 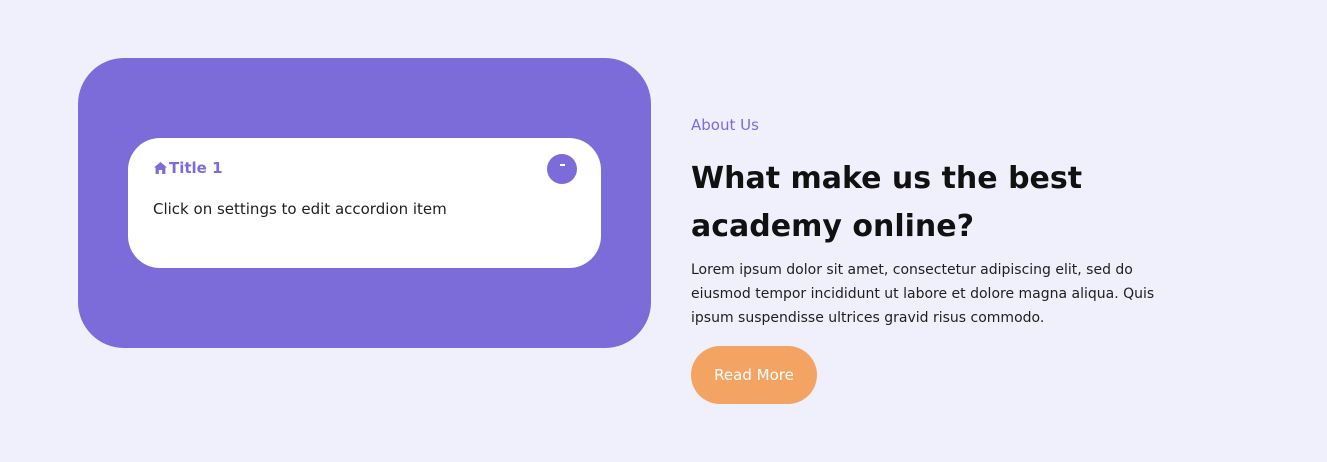 I want to click on accordion-title-button: Title 1, so click(x=188, y=168).